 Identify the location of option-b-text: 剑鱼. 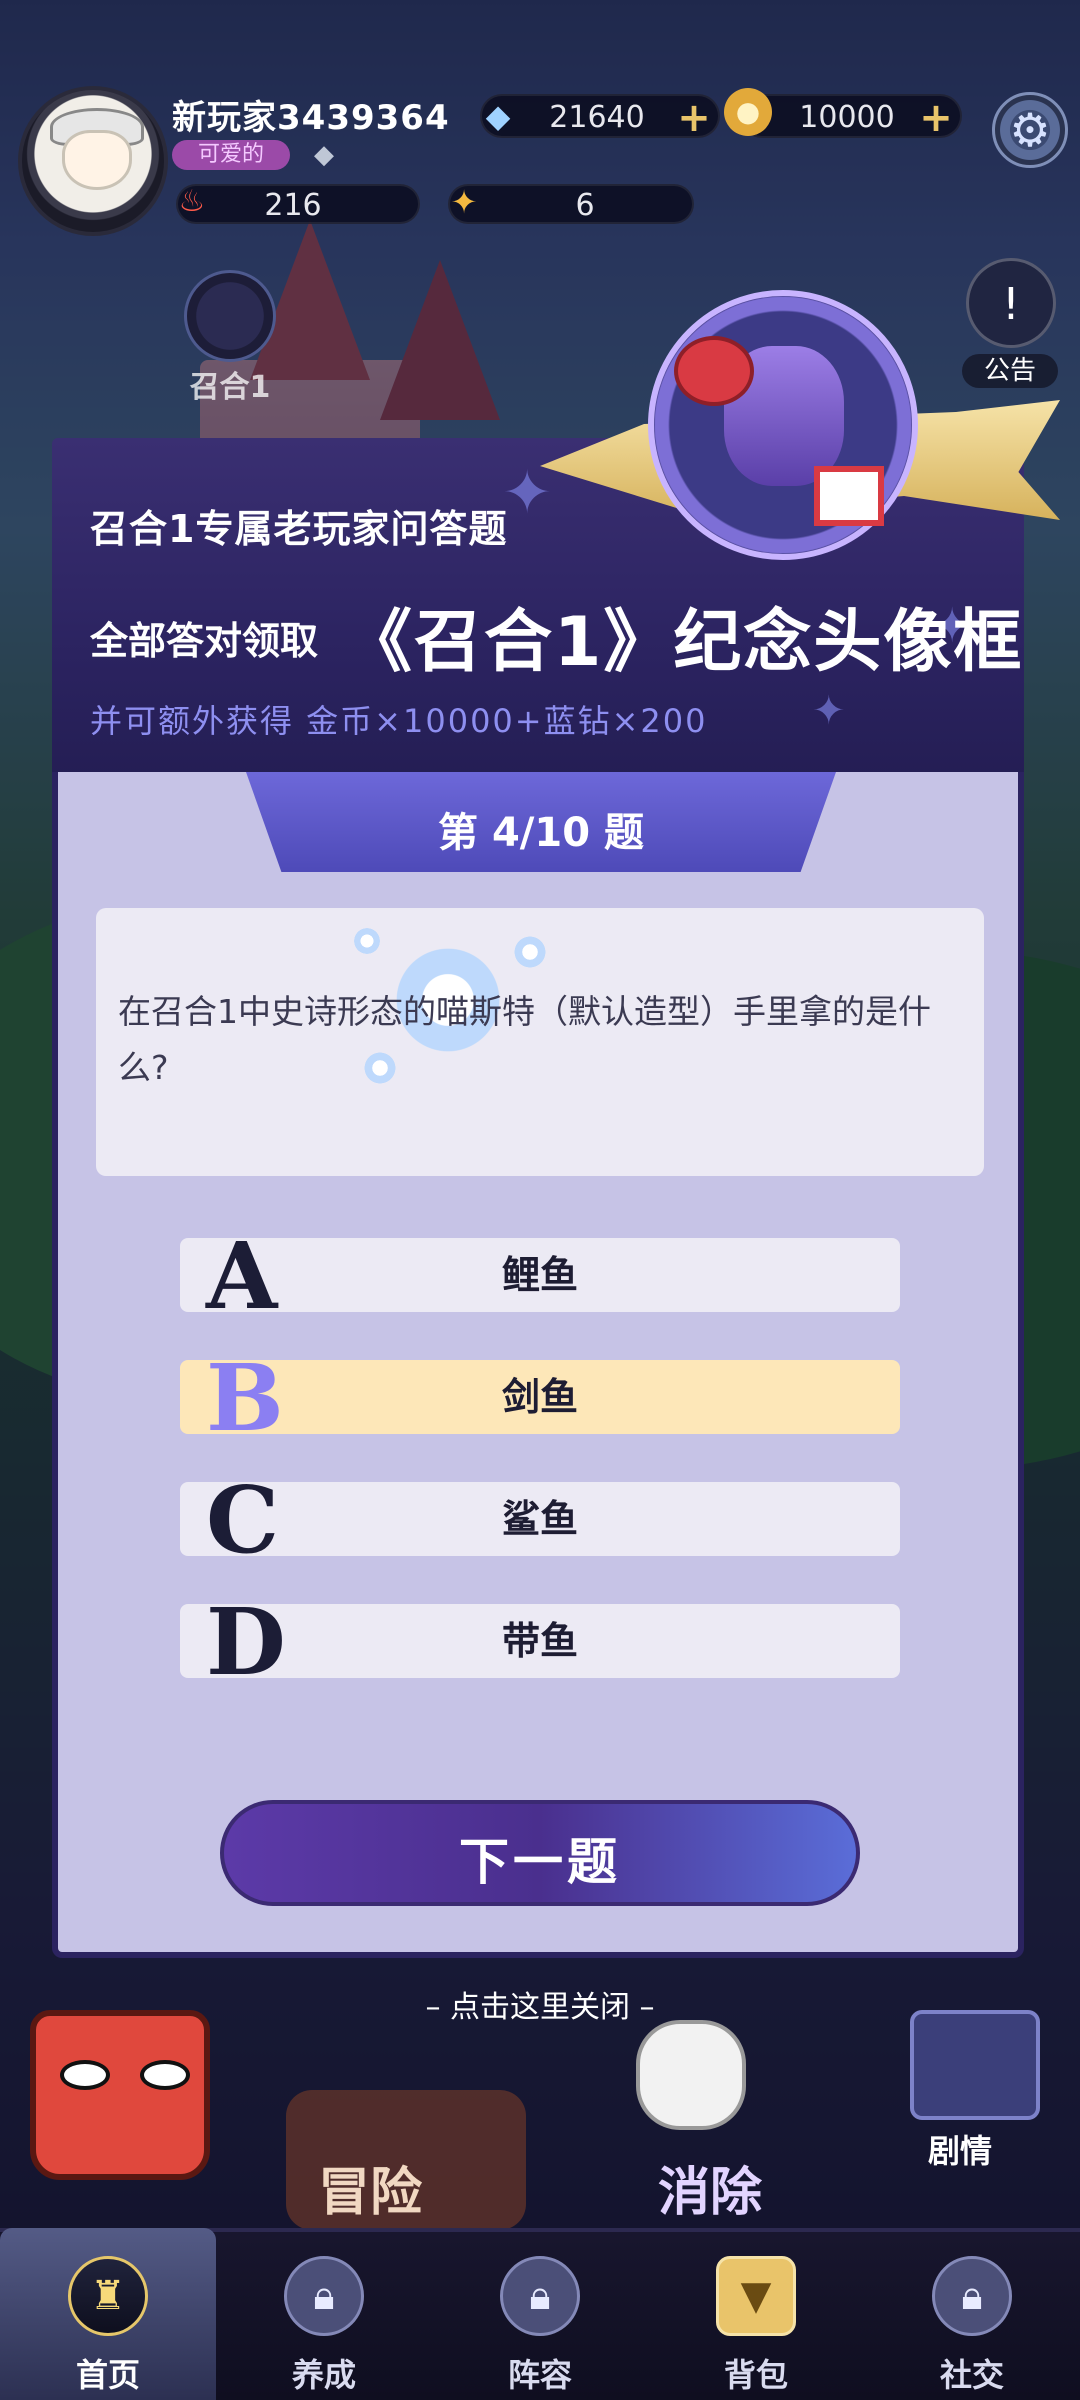
(539, 1397).